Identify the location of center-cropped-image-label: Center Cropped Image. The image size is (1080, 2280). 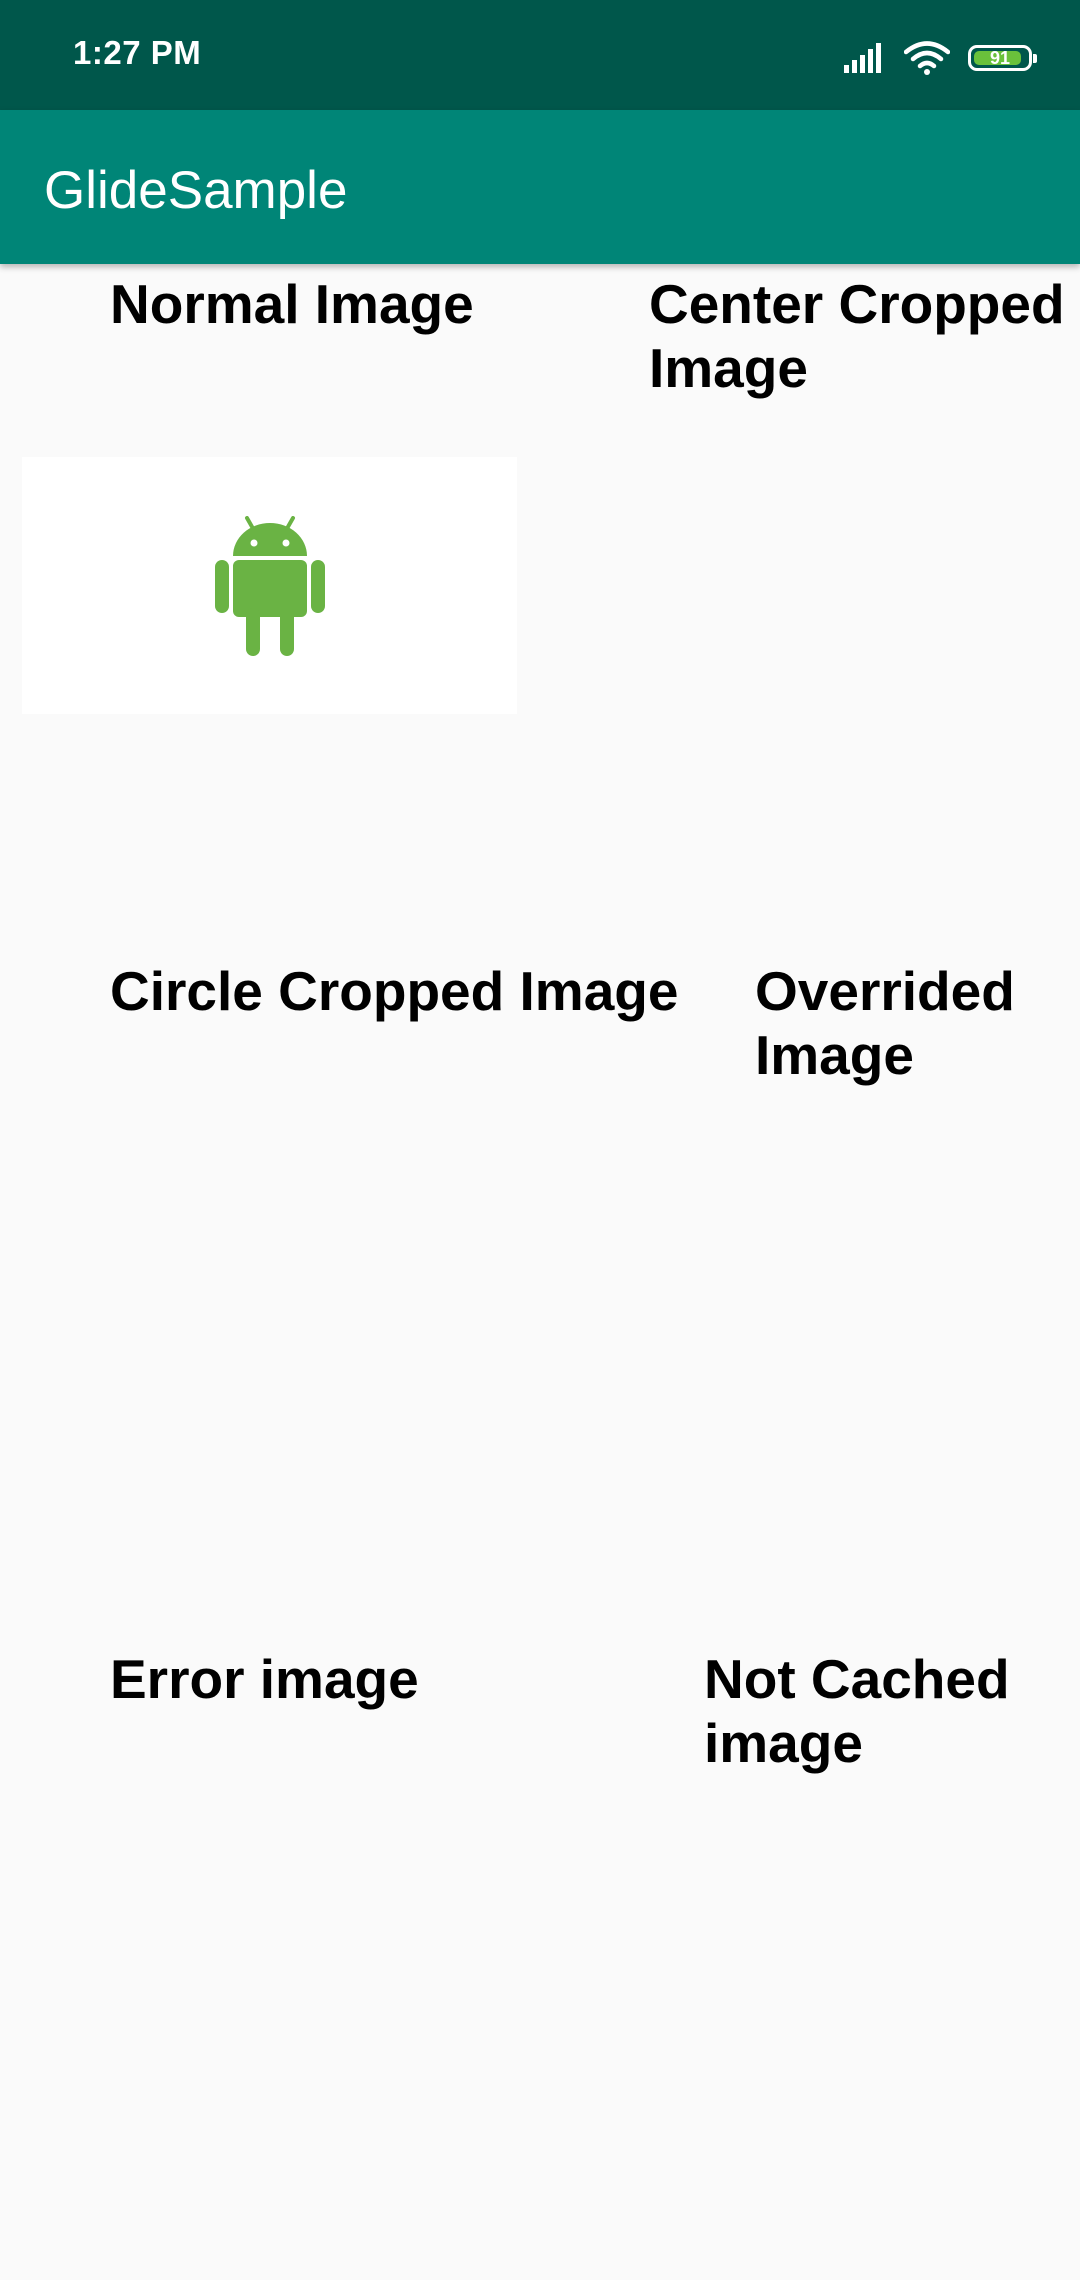
(857, 336).